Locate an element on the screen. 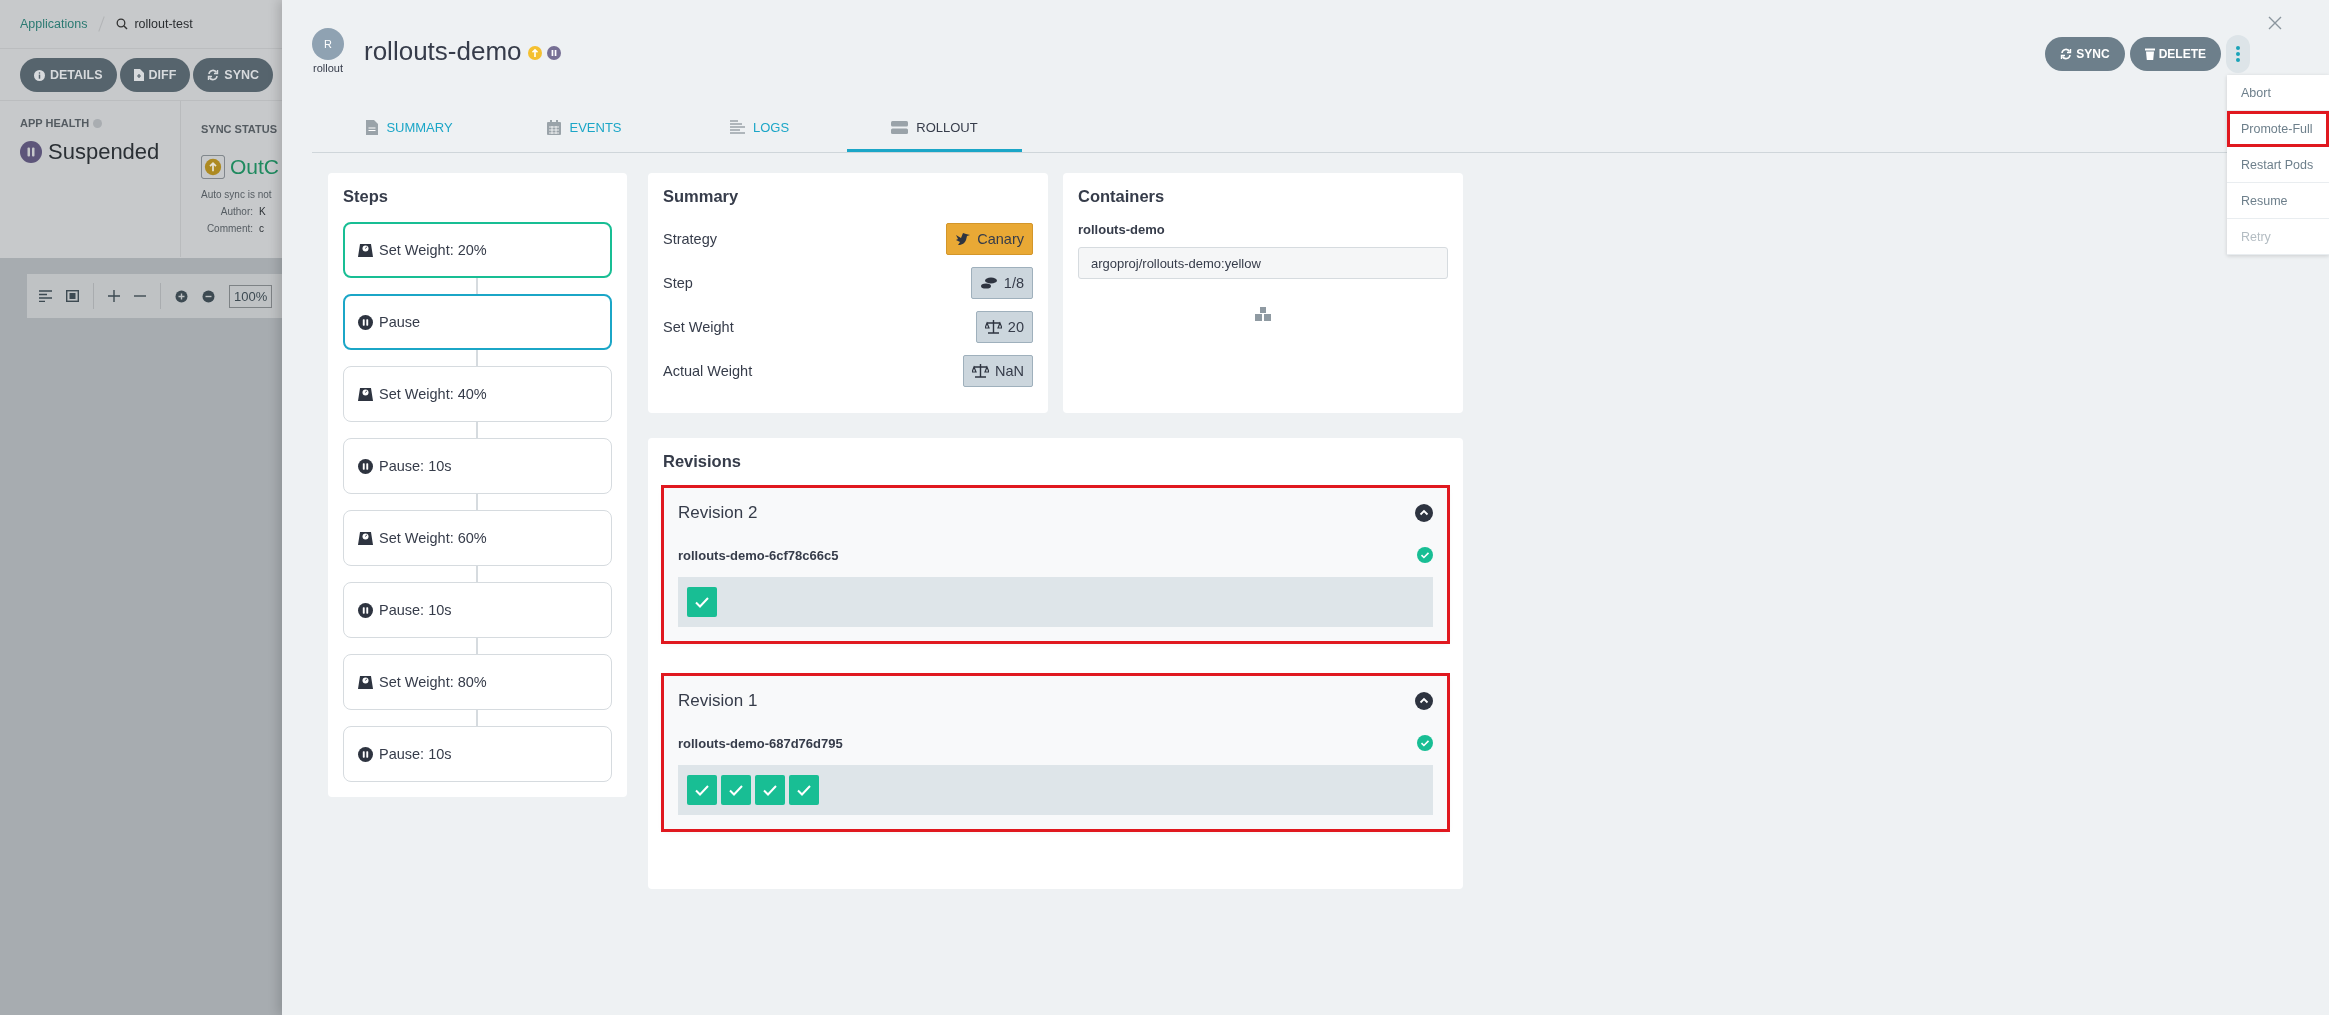 The image size is (2329, 1015). summary-label: Strategy is located at coordinates (690, 239).